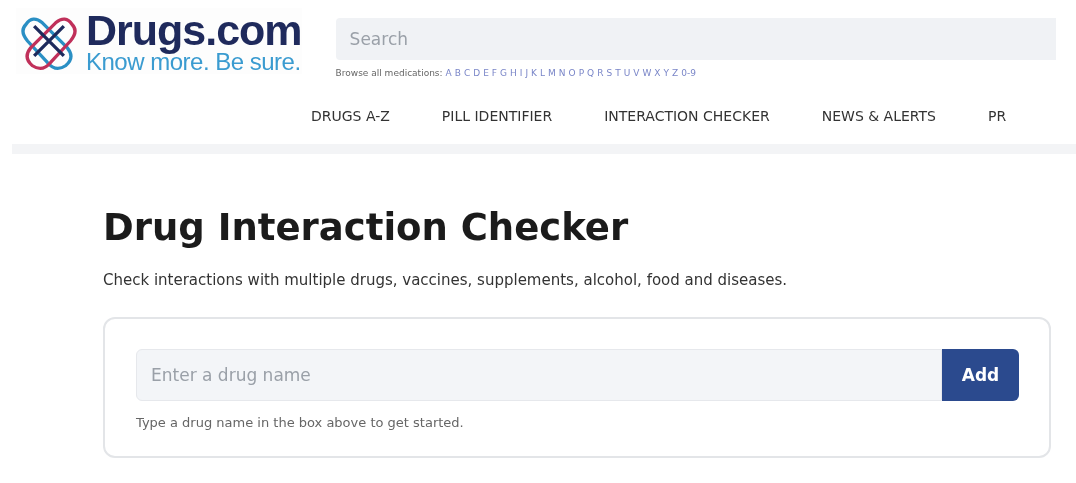  I want to click on drug-name-field: Enter a drug name, so click(539, 375).